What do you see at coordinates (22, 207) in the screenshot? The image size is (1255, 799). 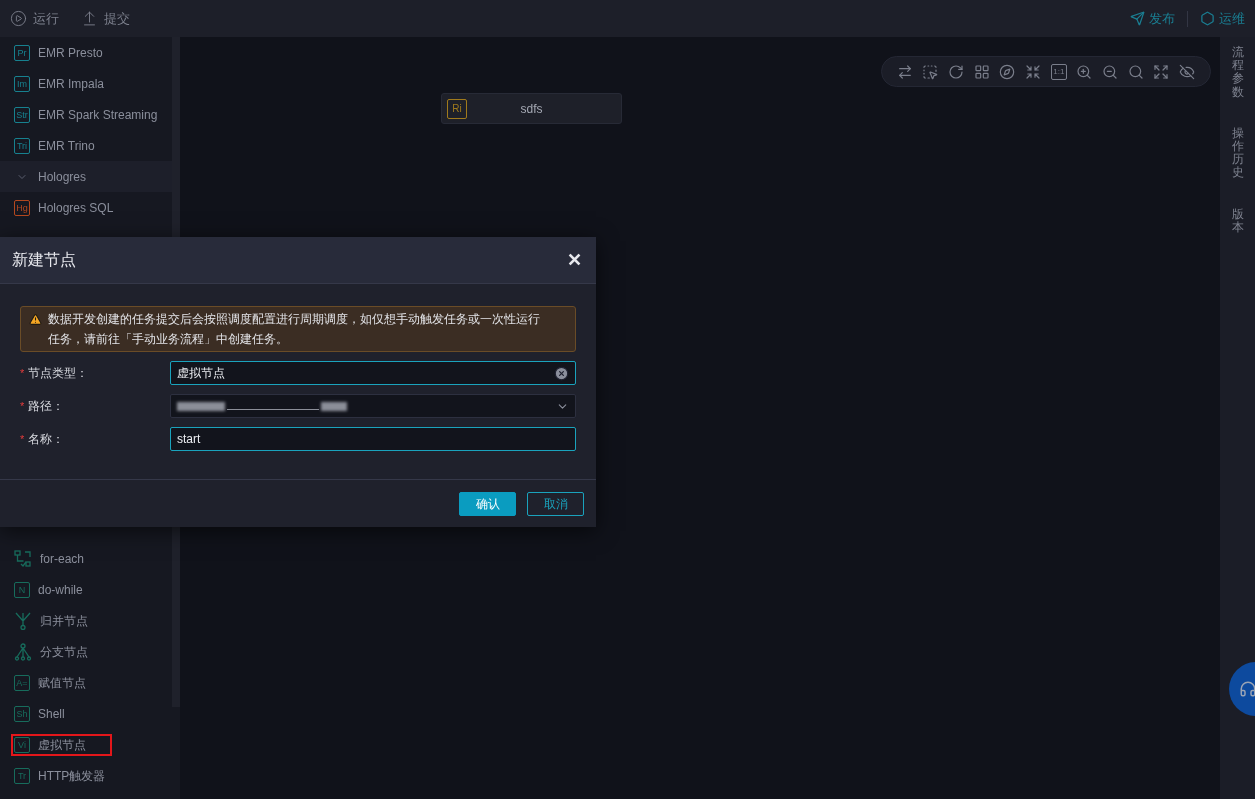 I see `node-type-icon: Hg` at bounding box center [22, 207].